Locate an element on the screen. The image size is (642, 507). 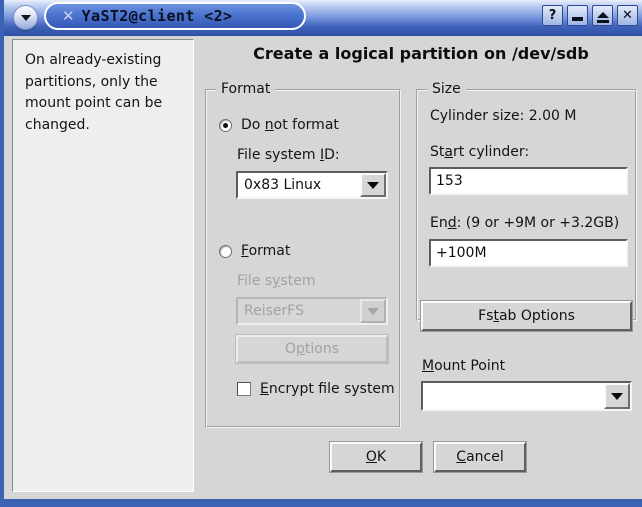
file-system-id-value: 0x83 Linux is located at coordinates (283, 185).